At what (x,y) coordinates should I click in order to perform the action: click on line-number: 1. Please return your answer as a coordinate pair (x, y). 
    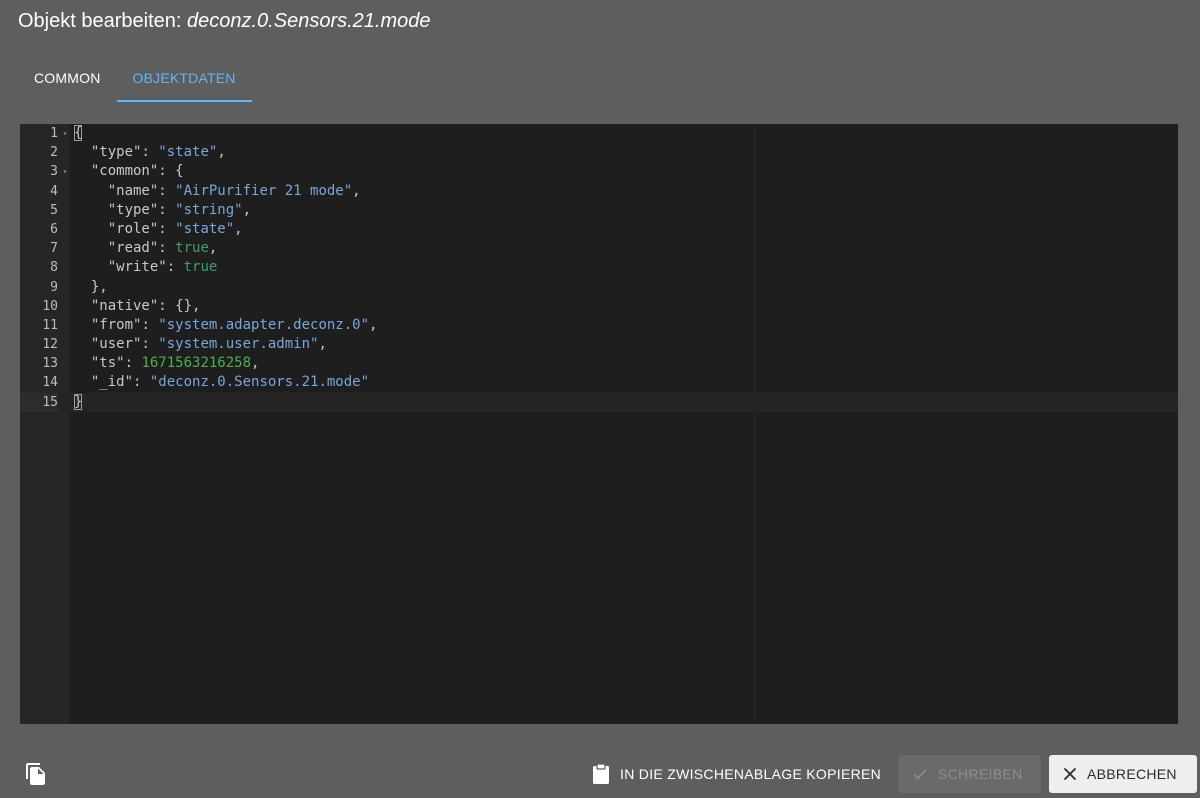
    Looking at the image, I should click on (54, 133).